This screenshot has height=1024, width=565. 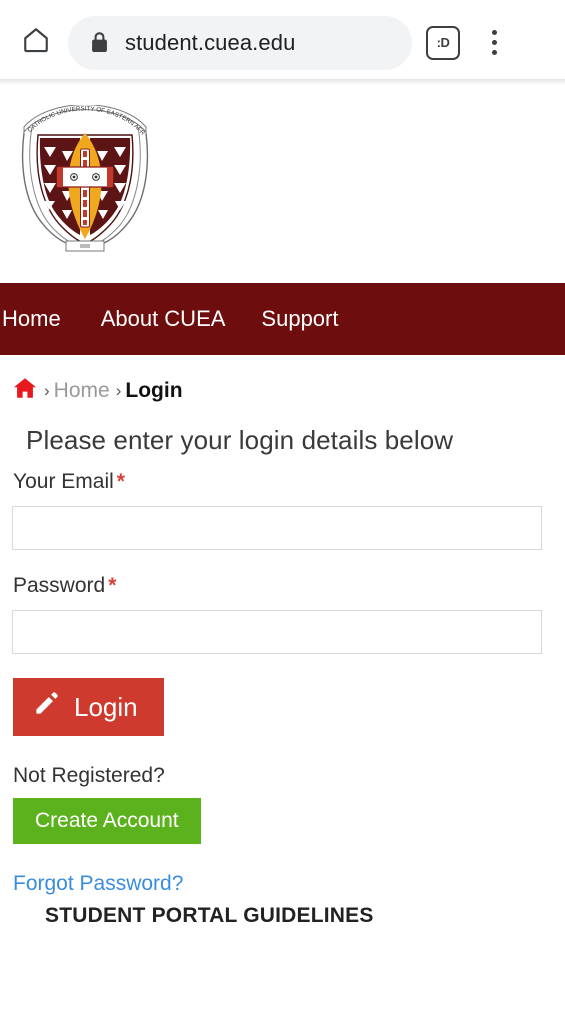 I want to click on breadcrumb-home-icon, so click(x=25, y=391).